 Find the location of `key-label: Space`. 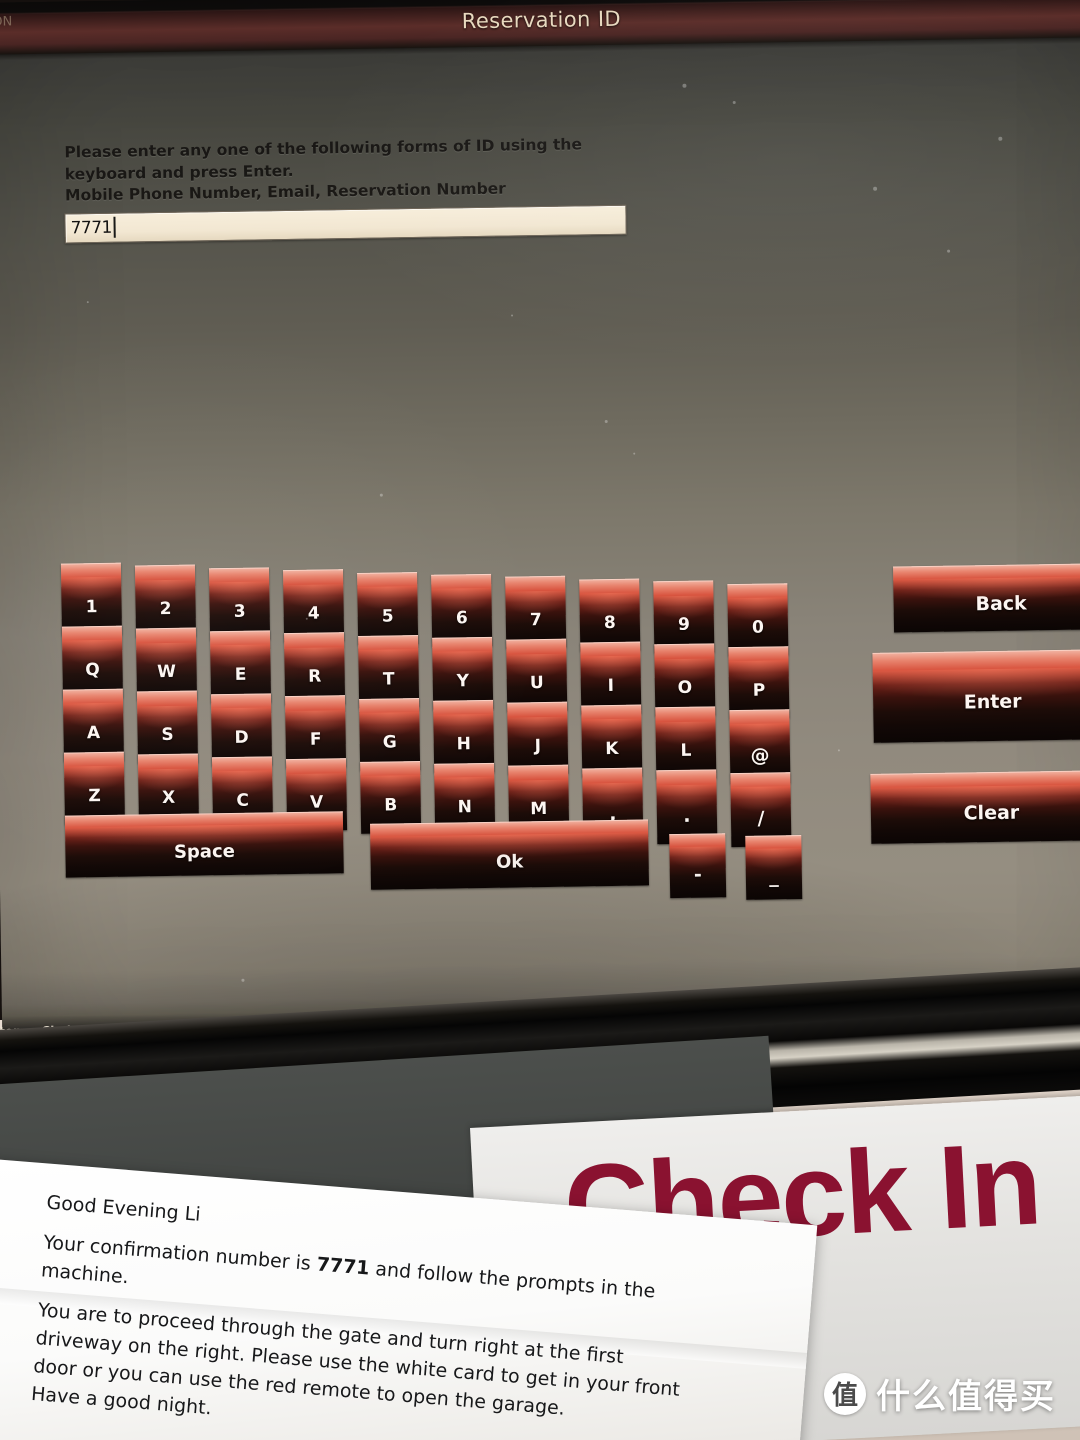

key-label: Space is located at coordinates (204, 851).